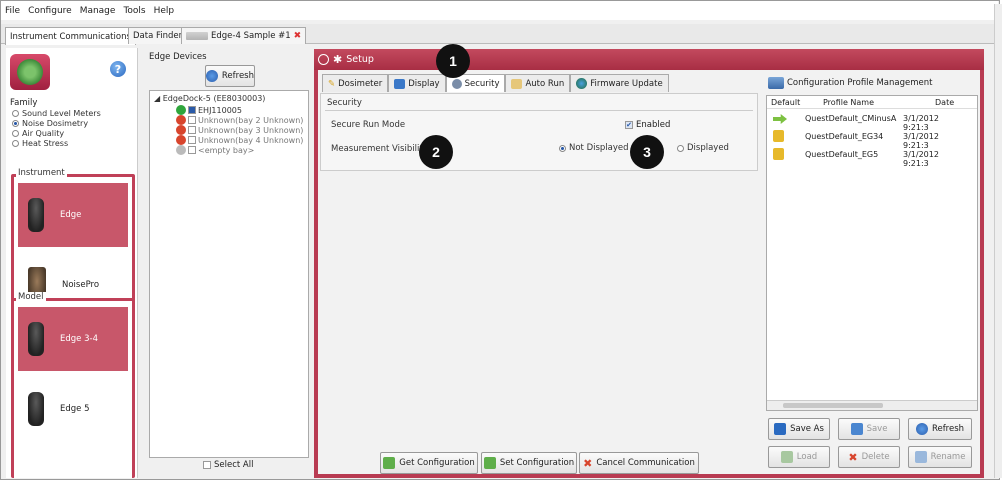  I want to click on dock-label: EdgeDock-5 (EE8030003), so click(214, 98).